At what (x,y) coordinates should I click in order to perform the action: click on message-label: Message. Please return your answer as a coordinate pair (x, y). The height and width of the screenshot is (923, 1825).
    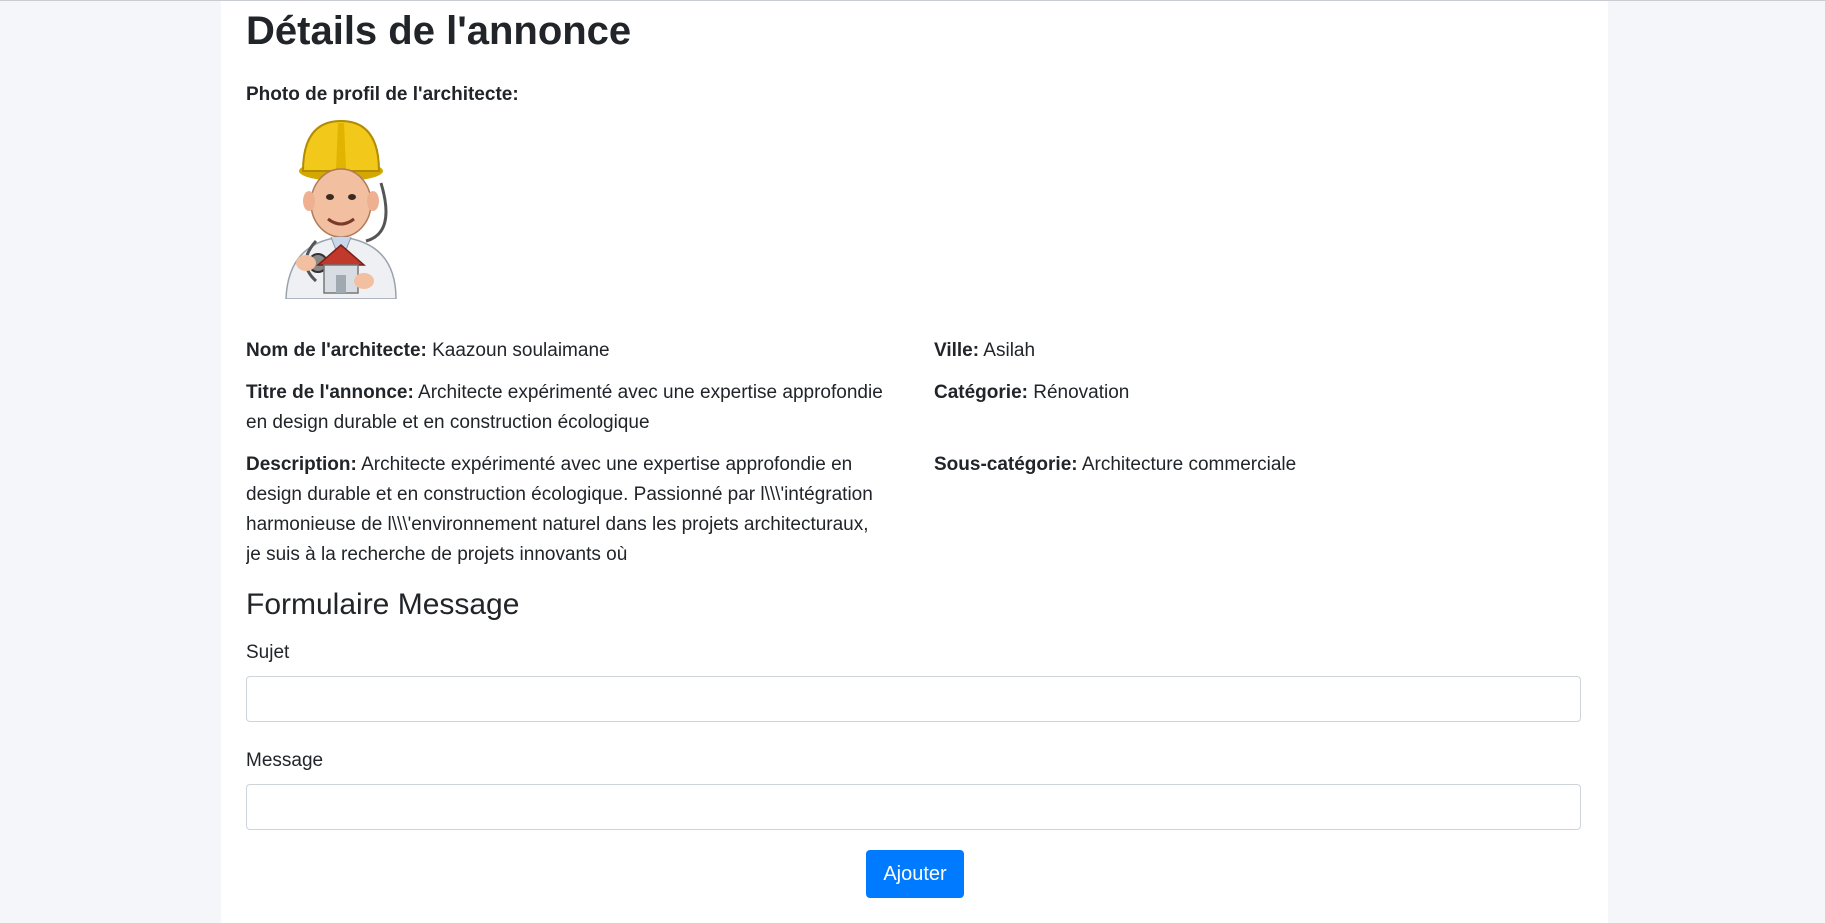
    Looking at the image, I should click on (285, 760).